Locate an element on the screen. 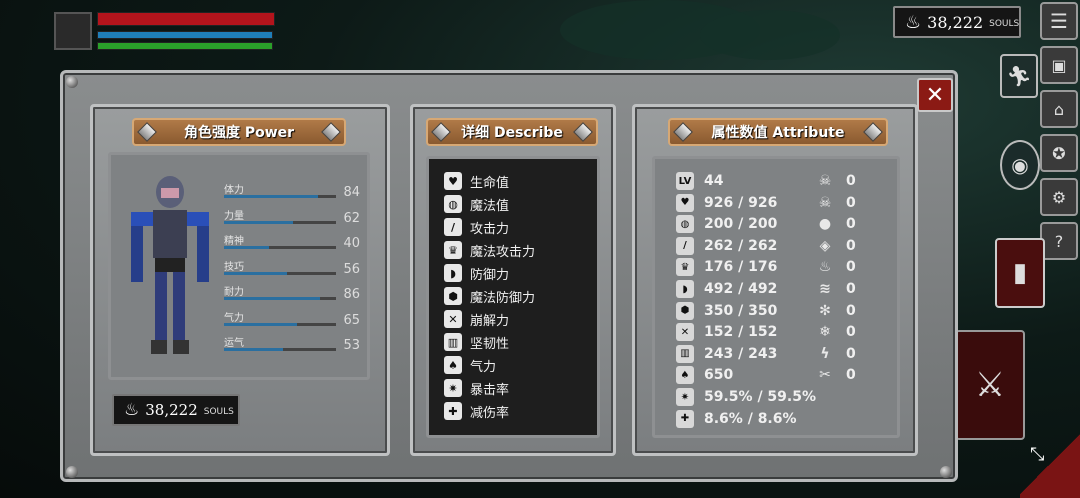 This screenshot has width=1080, height=498. eye-icon: ◉ is located at coordinates (1020, 165).